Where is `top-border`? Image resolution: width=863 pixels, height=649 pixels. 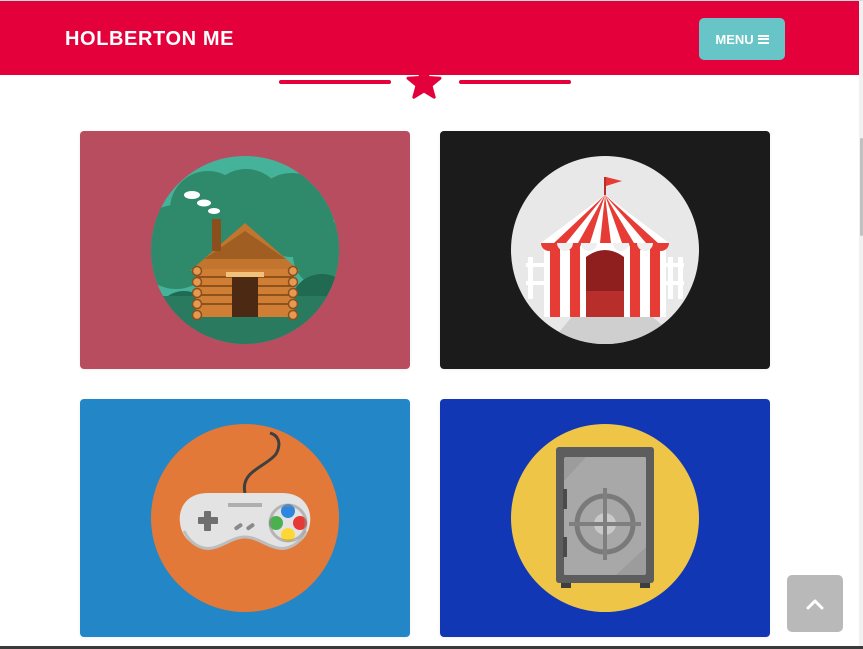
top-border is located at coordinates (431, 0).